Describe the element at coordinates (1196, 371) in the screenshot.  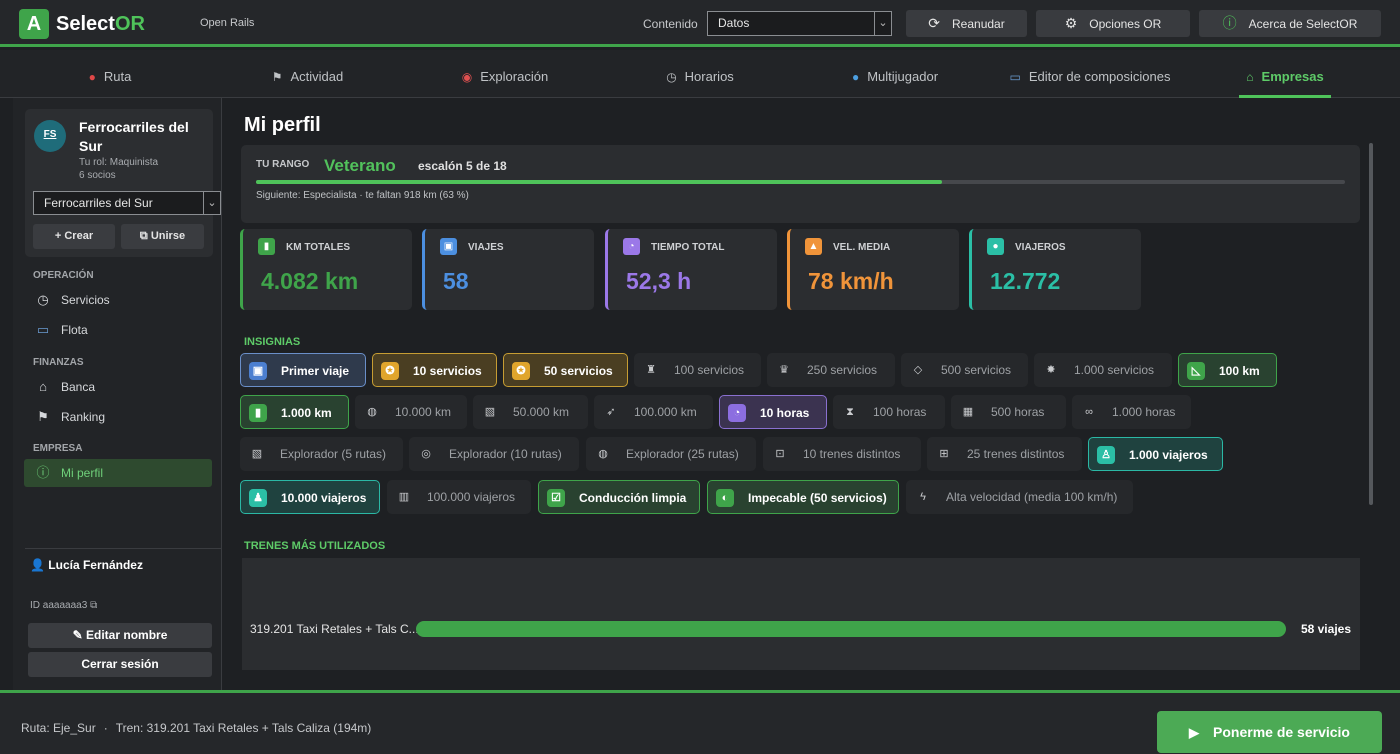
I see `ruler-icon: ◺` at that location.